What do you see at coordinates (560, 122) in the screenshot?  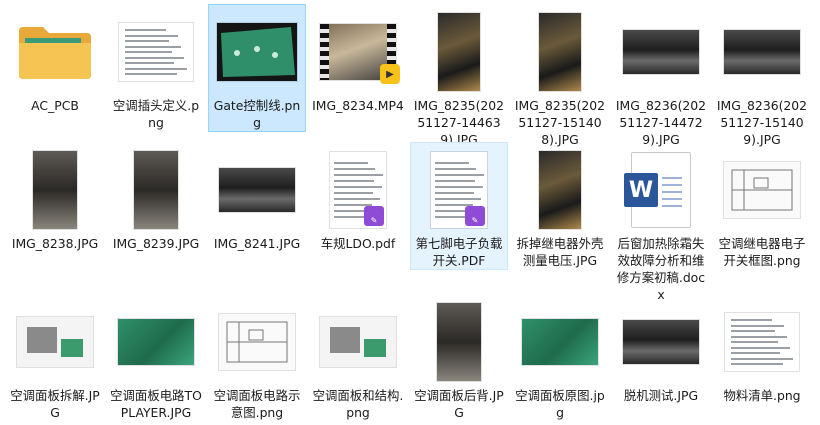 I see `file-name-label: IMG_8235(20251127-151408).JPG` at bounding box center [560, 122].